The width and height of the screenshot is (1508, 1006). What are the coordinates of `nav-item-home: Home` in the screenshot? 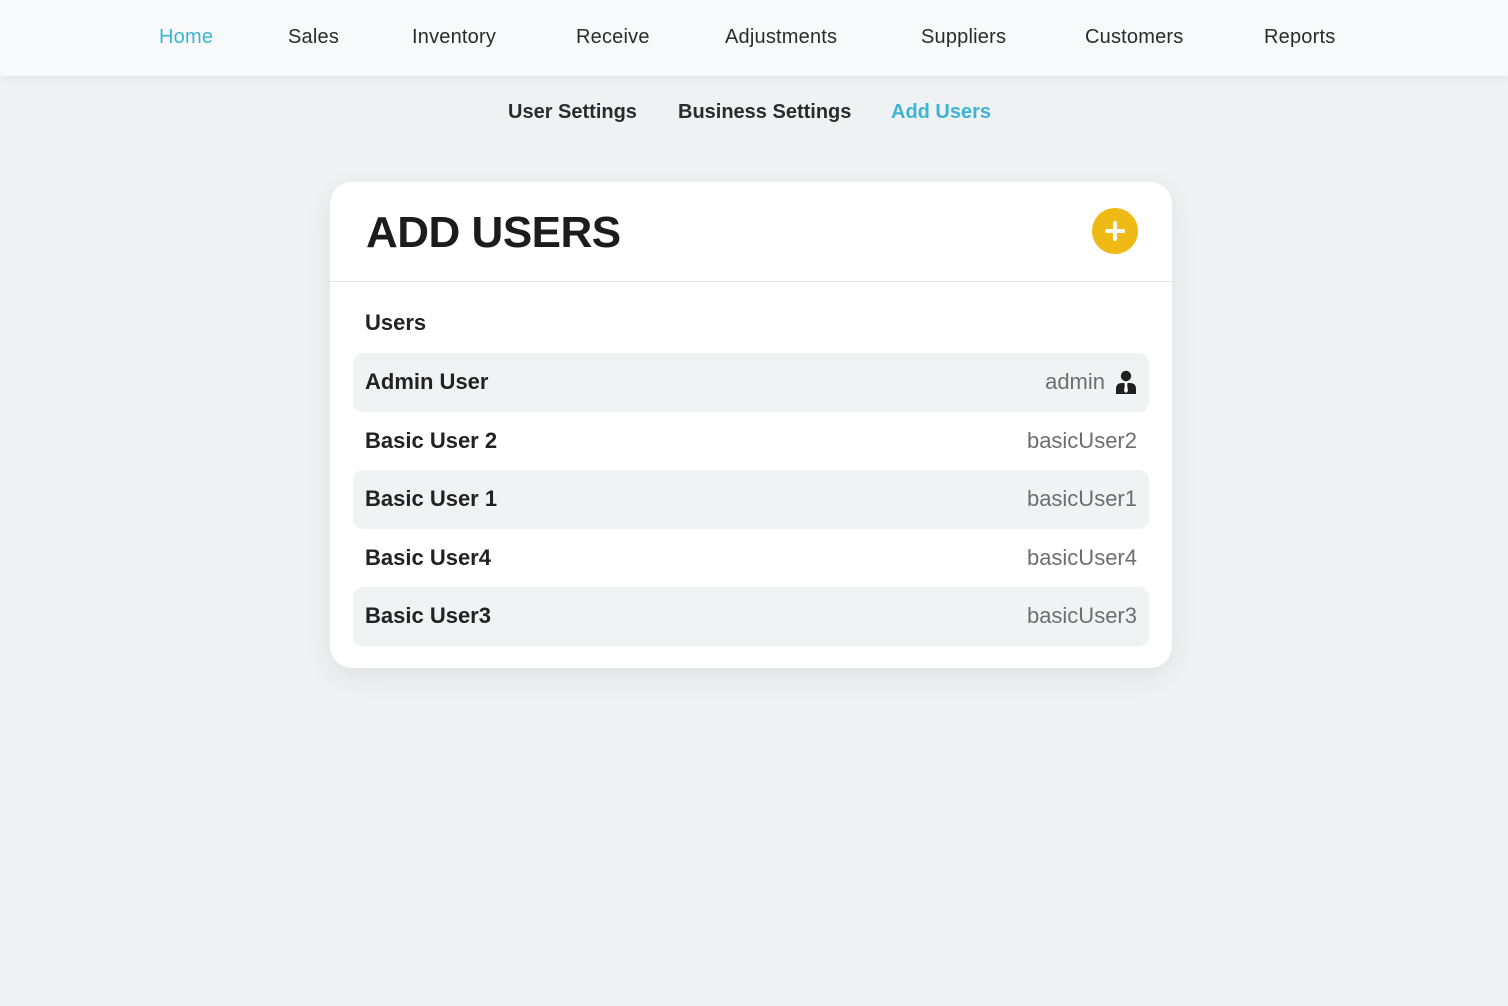 It's located at (186, 37).